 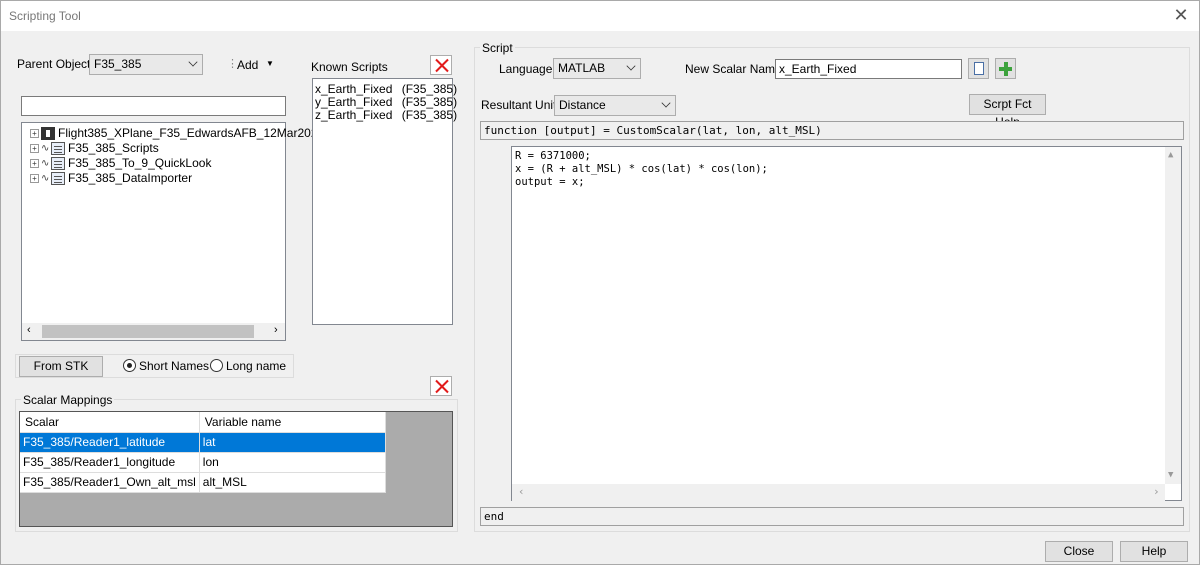 What do you see at coordinates (1170, 155) in the screenshot?
I see `scroll-up-icon: ▲` at bounding box center [1170, 155].